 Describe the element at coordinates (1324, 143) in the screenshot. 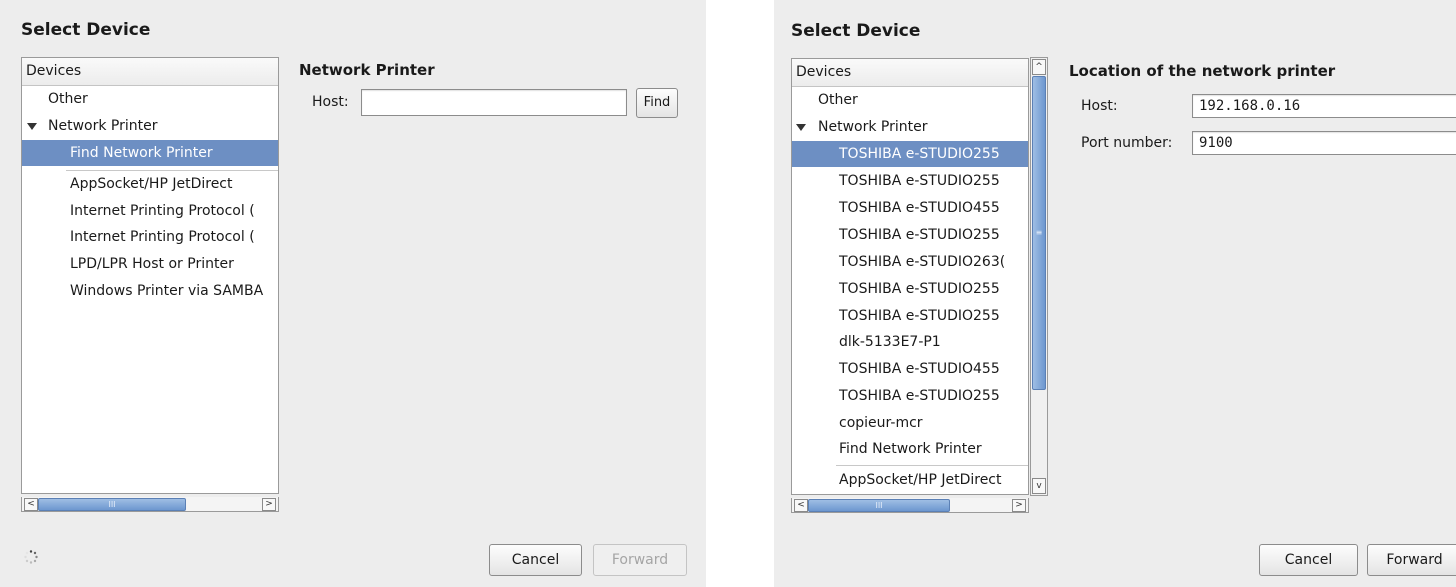

I see `port-input: 9100` at that location.